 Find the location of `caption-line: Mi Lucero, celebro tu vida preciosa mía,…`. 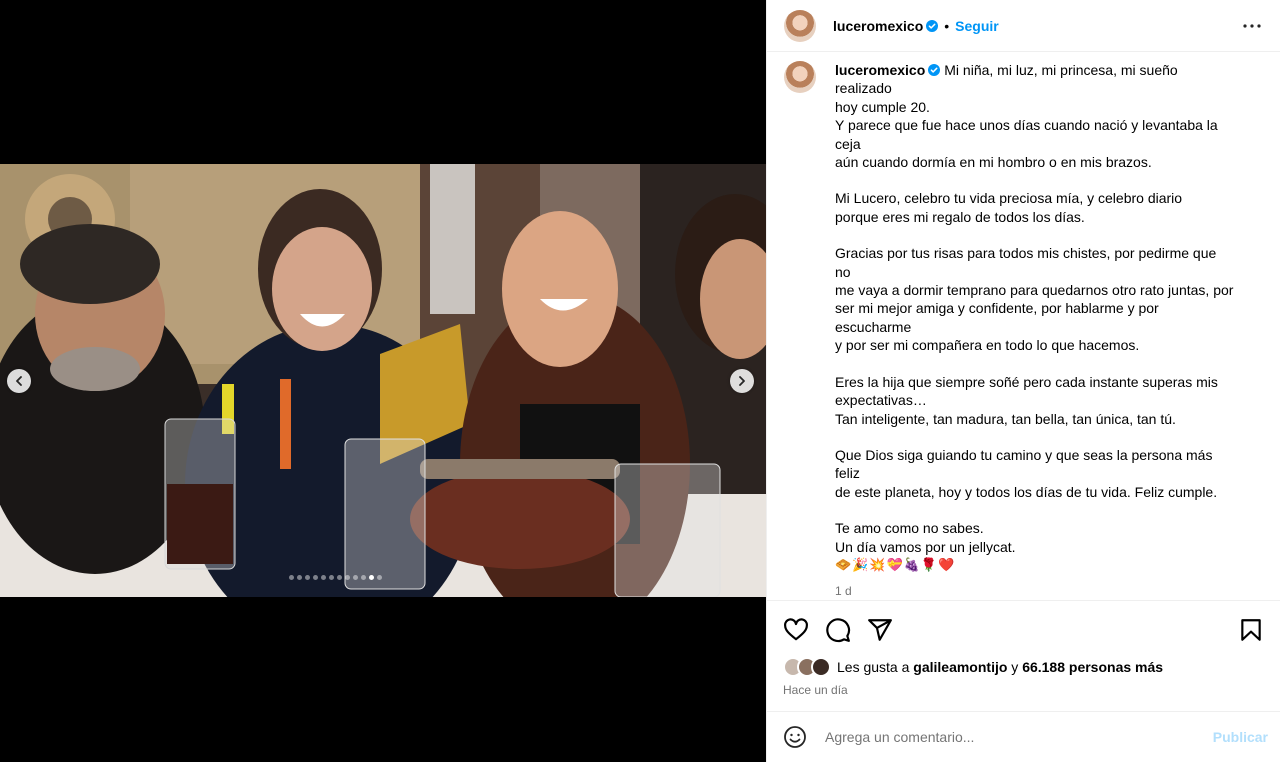

caption-line: Mi Lucero, celebro tu vida preciosa mía,… is located at coordinates (1009, 198).